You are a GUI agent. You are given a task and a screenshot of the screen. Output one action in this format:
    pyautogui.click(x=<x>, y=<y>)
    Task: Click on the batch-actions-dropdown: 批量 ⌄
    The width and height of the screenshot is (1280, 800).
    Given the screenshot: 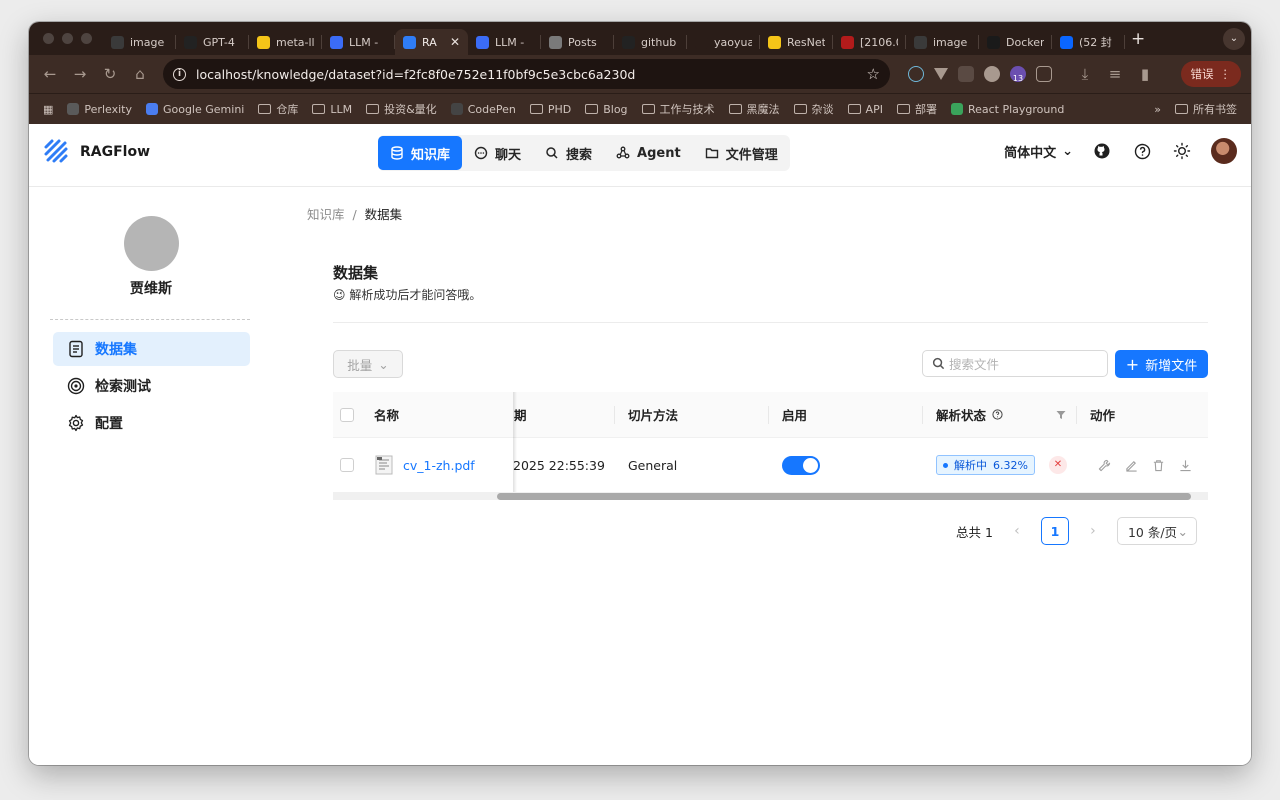 What is the action you would take?
    pyautogui.click(x=368, y=364)
    